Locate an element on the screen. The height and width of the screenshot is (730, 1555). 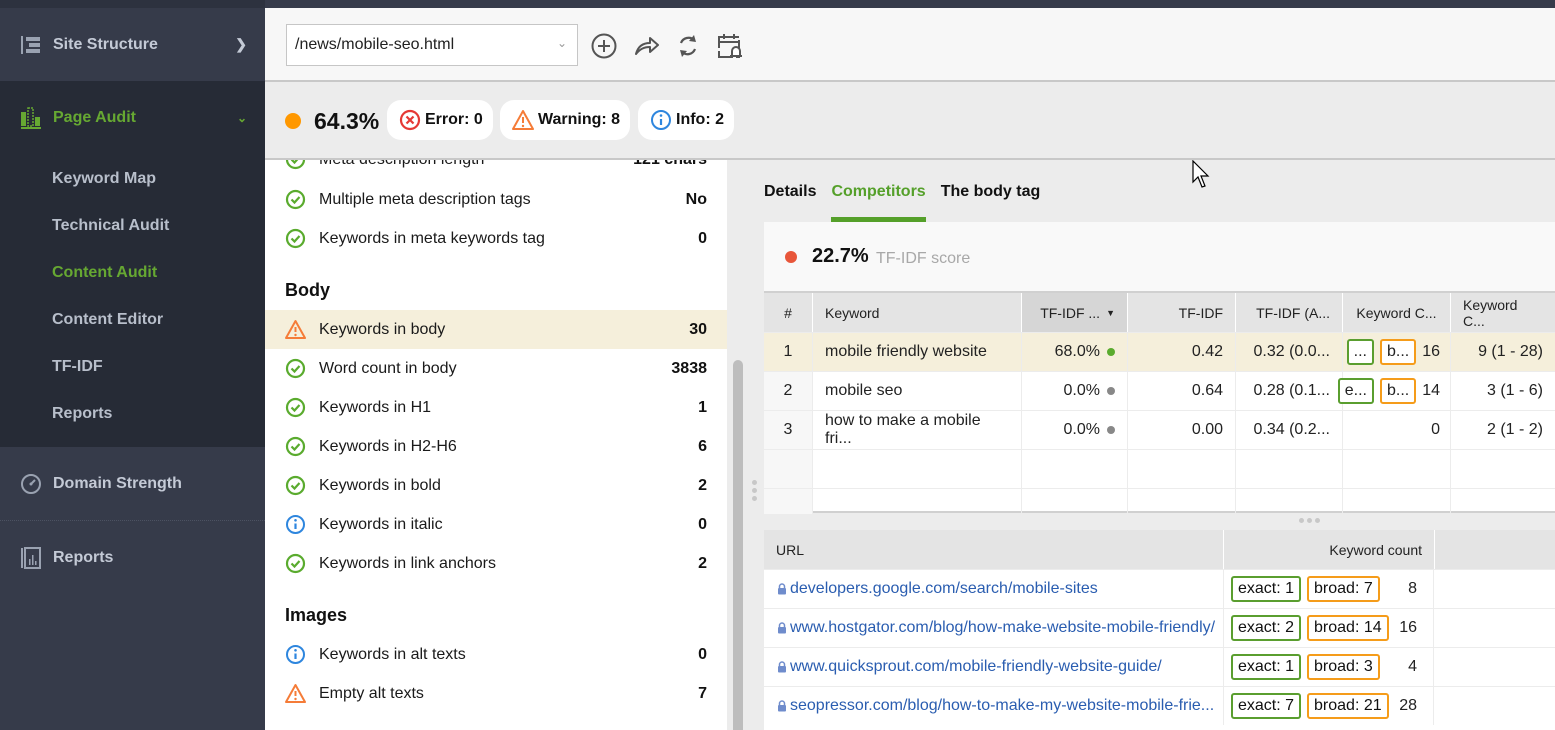
sidebar-subitem-keyword-map: Keyword Map is located at coordinates (132, 178).